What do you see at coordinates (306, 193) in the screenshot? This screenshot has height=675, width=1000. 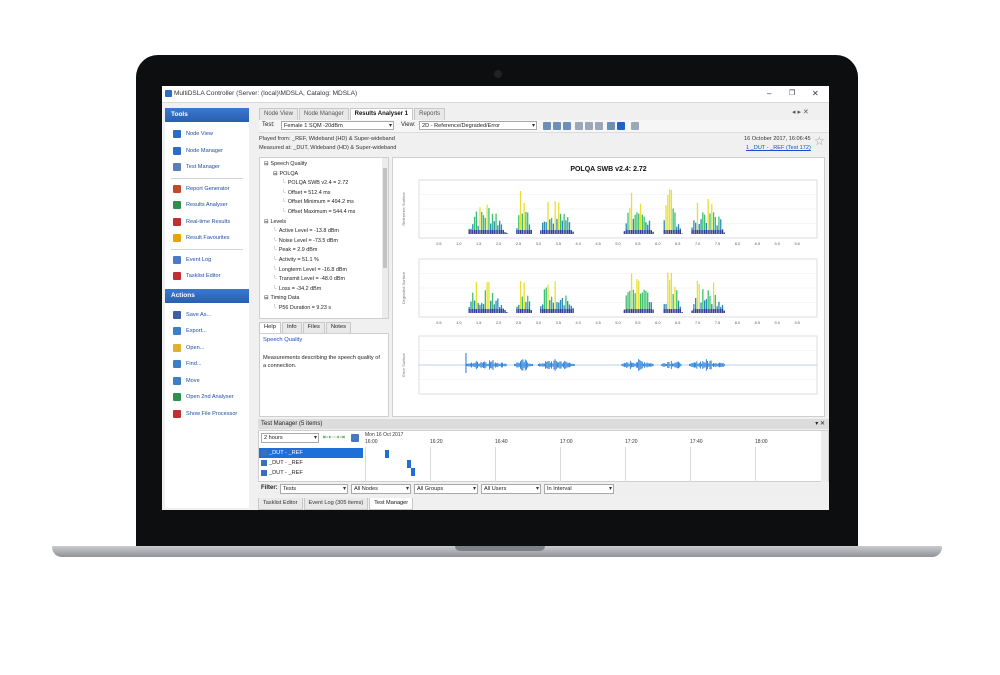 I see `tree-node: └ Offset = 512.4 ms` at bounding box center [306, 193].